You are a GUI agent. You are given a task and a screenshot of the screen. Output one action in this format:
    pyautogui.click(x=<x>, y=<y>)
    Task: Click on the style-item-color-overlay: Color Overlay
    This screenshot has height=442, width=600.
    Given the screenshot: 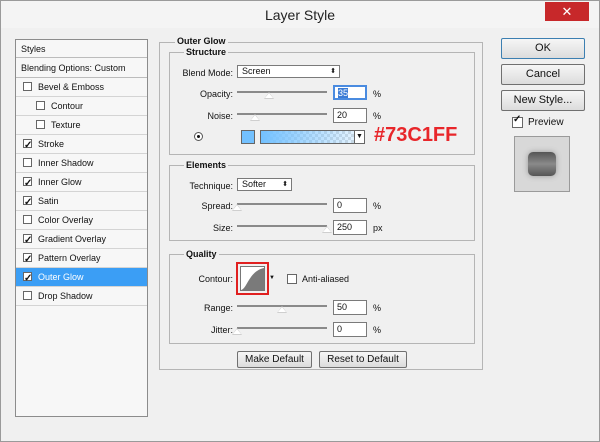 What is the action you would take?
    pyautogui.click(x=81, y=220)
    